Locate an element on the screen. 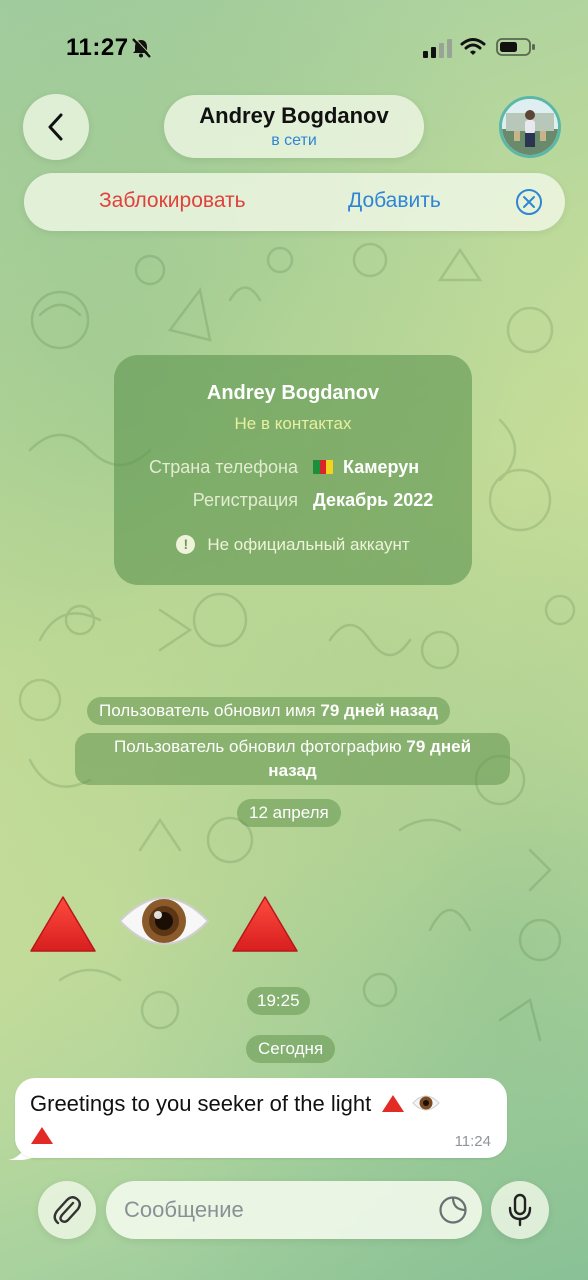 The height and width of the screenshot is (1280, 588). phone-country-row: Страна телефона Камерун is located at coordinates (293, 470).